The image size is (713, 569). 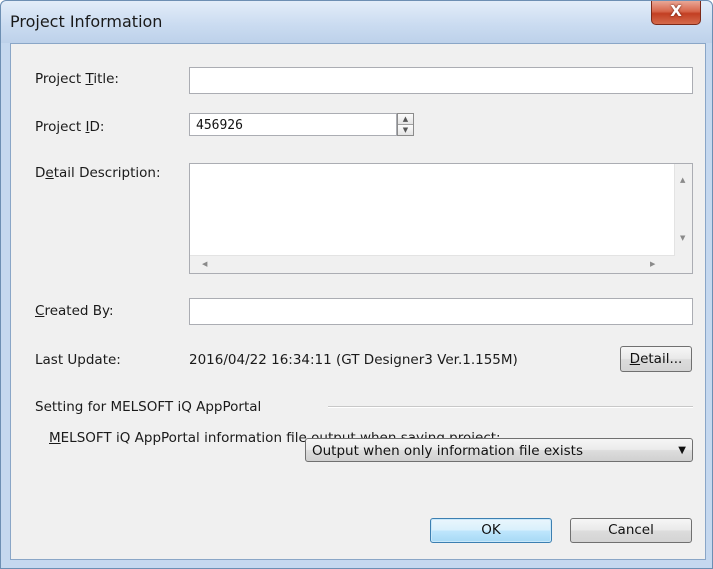 What do you see at coordinates (405, 130) in the screenshot?
I see `spin-down-arrow-icon: ▼` at bounding box center [405, 130].